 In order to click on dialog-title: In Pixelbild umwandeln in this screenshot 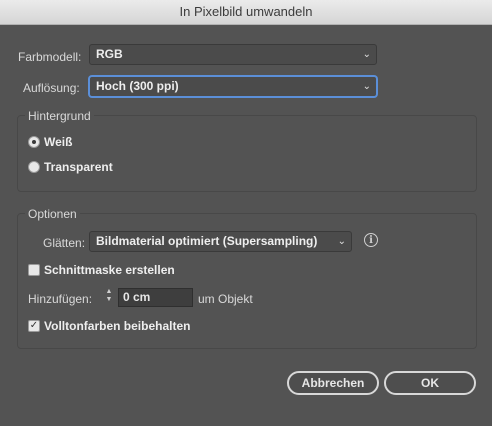, I will do `click(246, 12)`.